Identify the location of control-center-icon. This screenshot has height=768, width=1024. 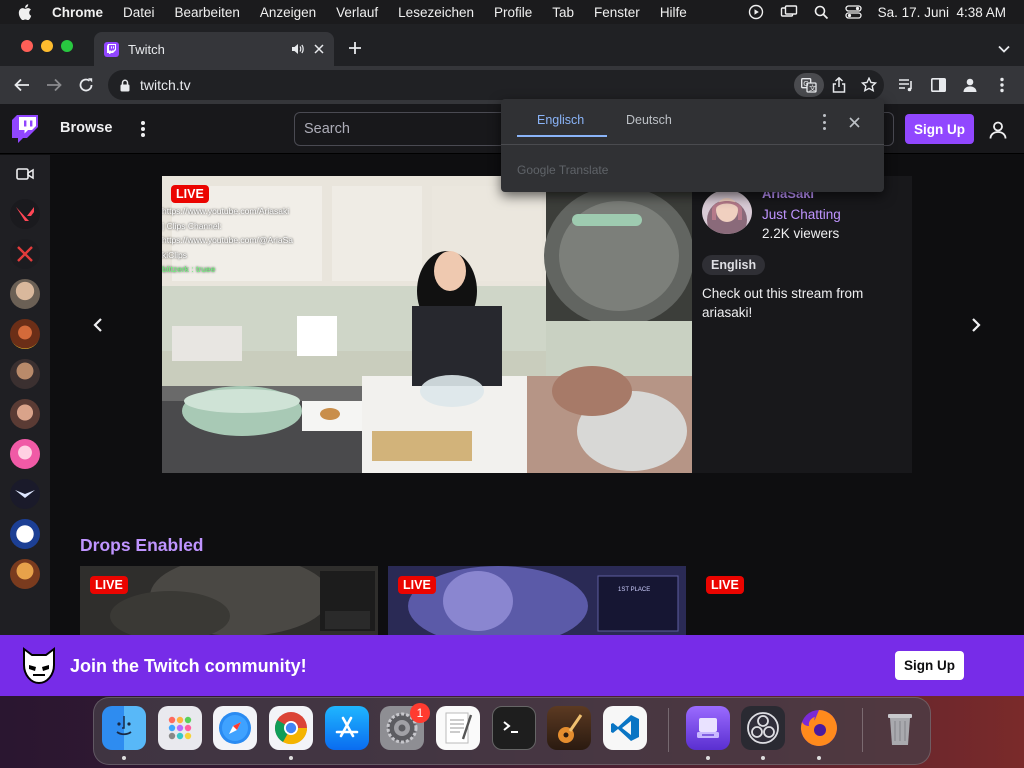
(853, 12).